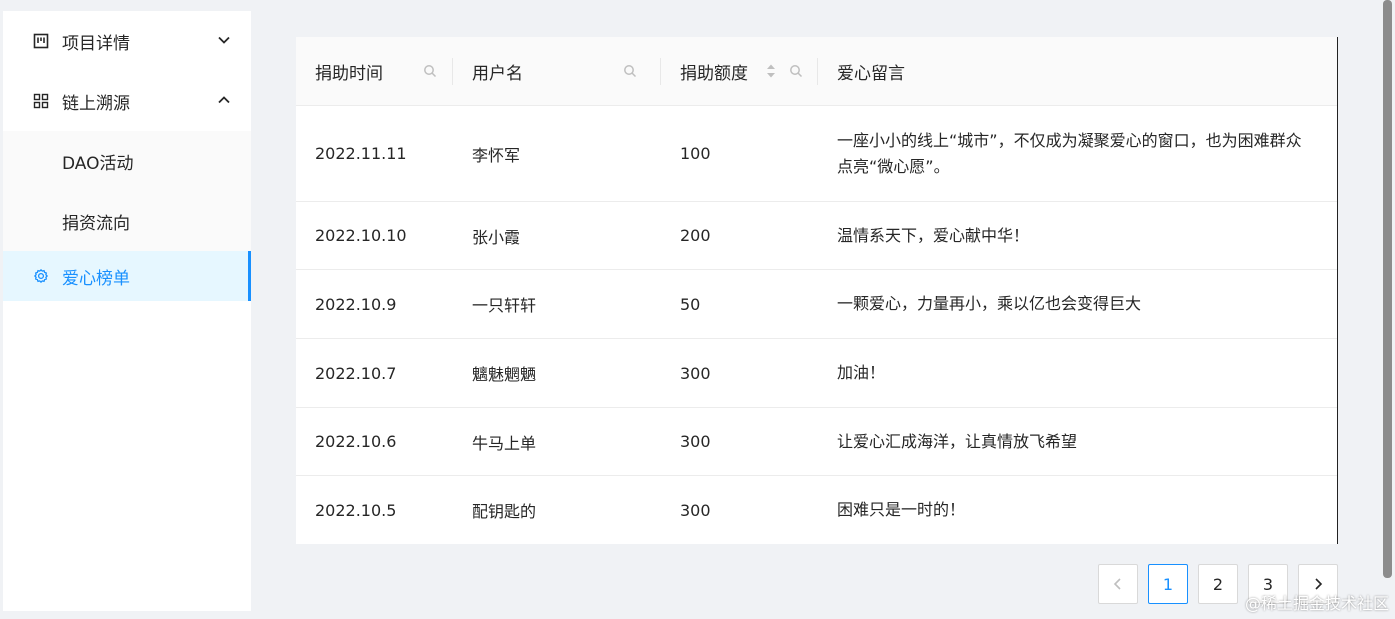 The width and height of the screenshot is (1395, 619). Describe the element at coordinates (496, 237) in the screenshot. I see `cell-user: 张小霞` at that location.